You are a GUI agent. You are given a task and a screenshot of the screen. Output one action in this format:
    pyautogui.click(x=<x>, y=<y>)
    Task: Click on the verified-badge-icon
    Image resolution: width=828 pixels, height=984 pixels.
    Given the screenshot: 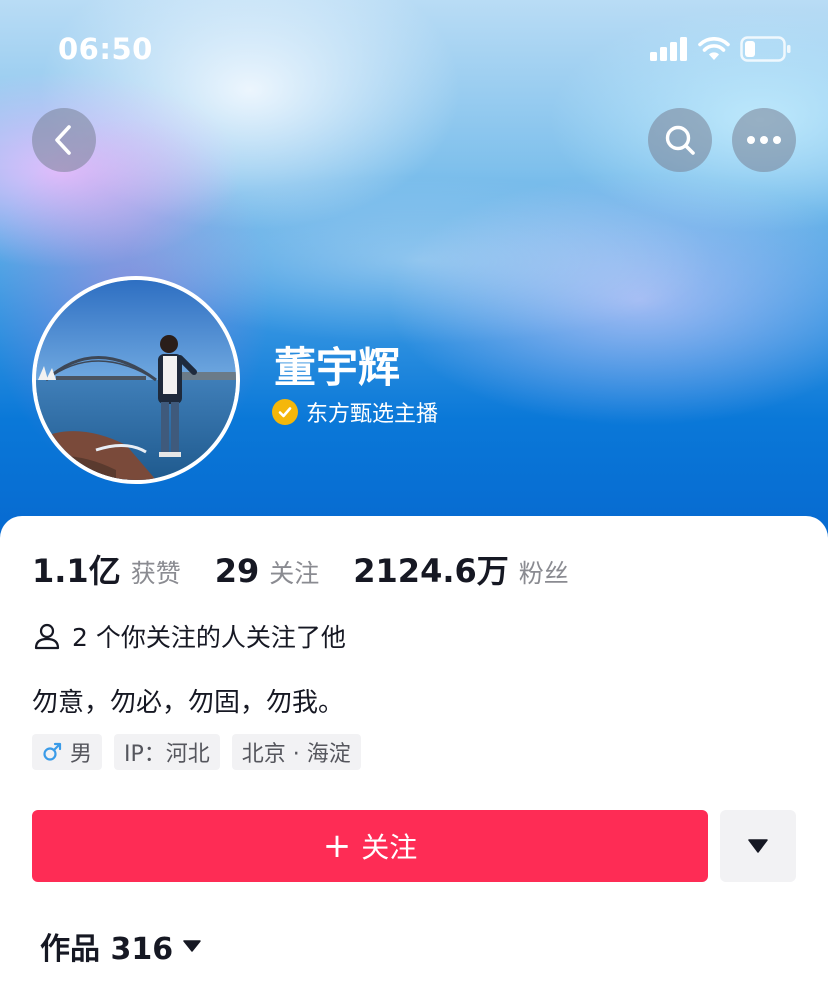 What is the action you would take?
    pyautogui.click(x=285, y=412)
    